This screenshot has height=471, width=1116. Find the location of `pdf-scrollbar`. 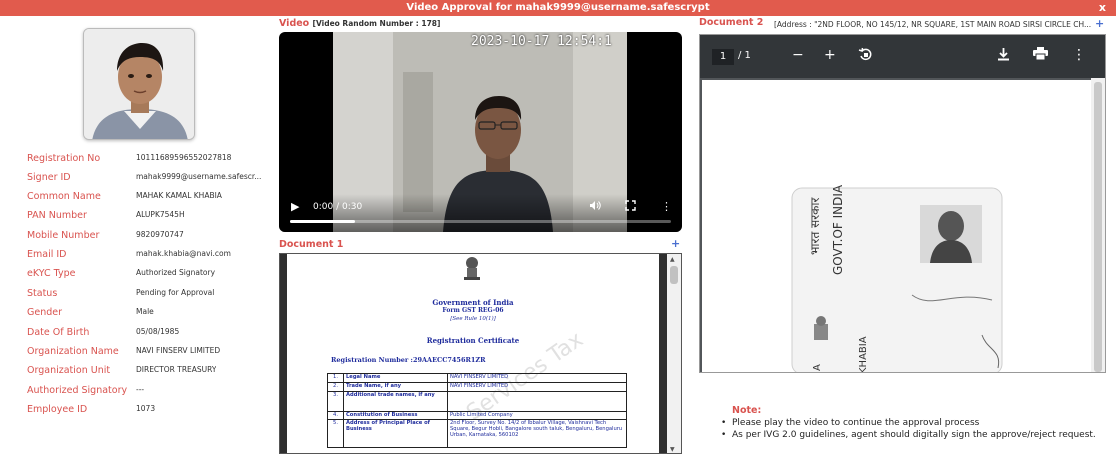

pdf-scrollbar is located at coordinates (1098, 225).